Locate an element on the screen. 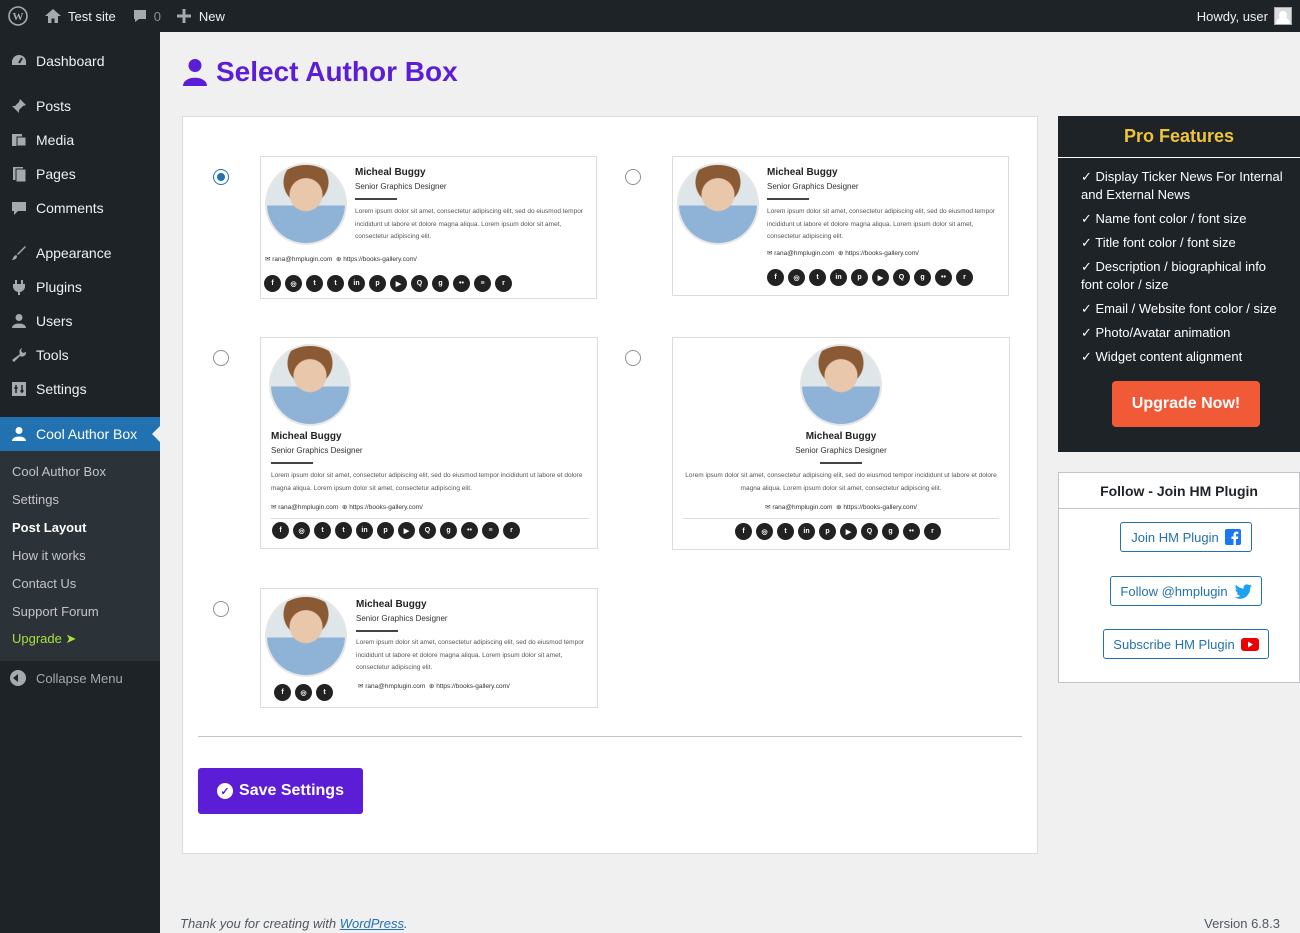  layout-4-radio is located at coordinates (633, 358).